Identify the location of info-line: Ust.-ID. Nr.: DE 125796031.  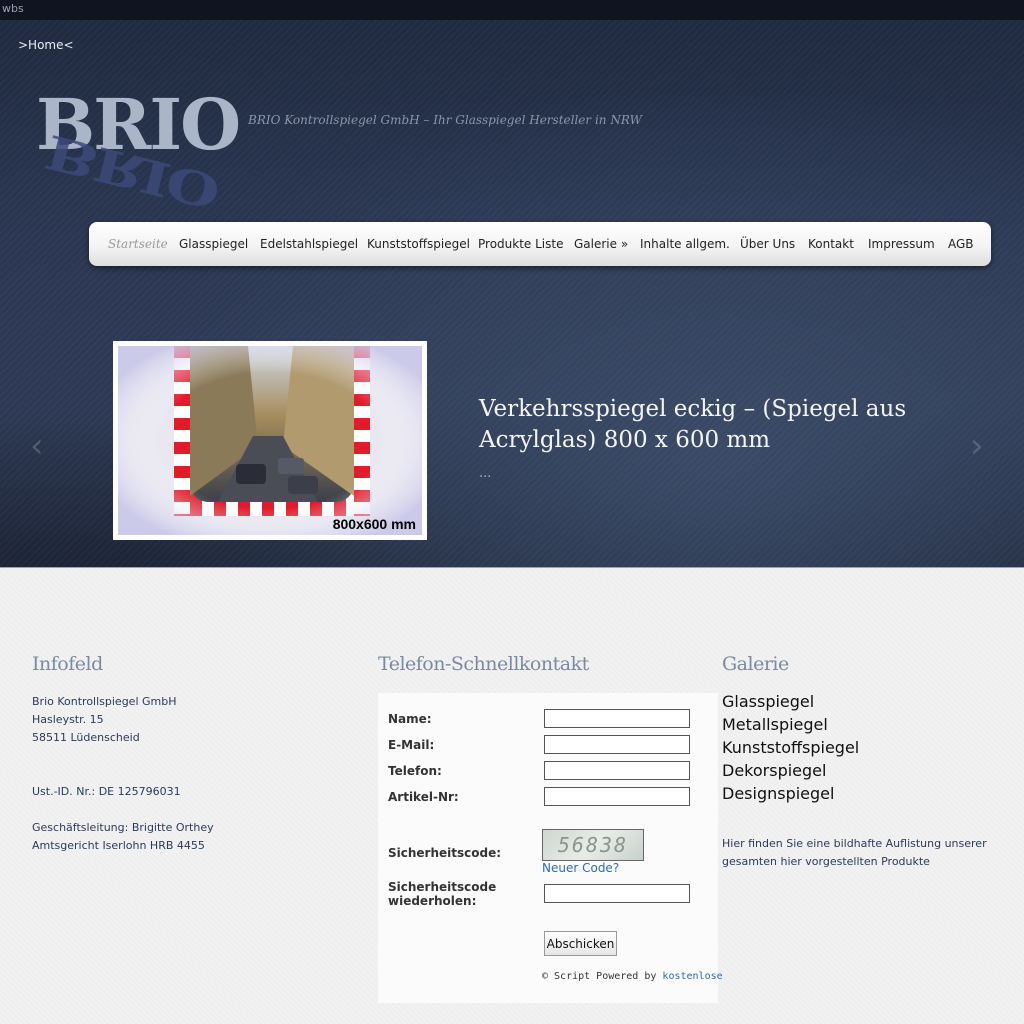
(106, 791).